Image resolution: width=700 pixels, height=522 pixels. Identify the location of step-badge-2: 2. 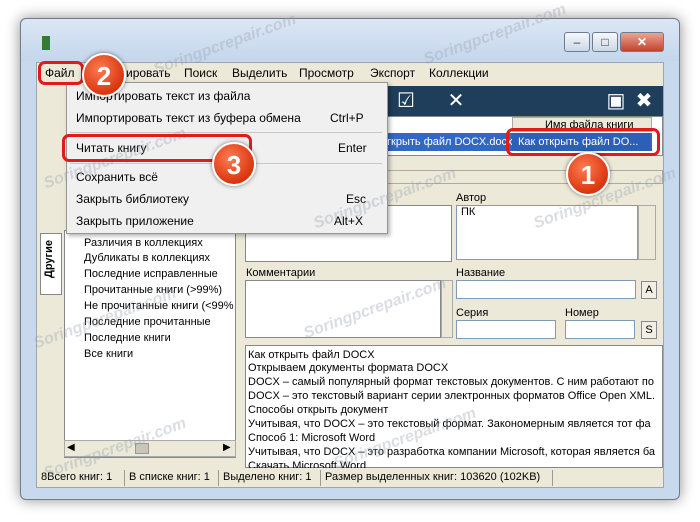
(104, 75).